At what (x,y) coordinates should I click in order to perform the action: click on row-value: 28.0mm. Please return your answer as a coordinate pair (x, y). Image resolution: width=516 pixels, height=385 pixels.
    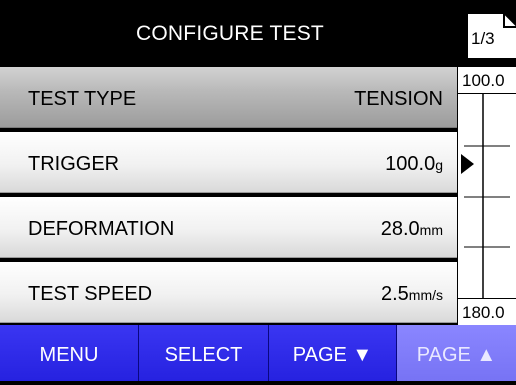
    Looking at the image, I should click on (411, 229).